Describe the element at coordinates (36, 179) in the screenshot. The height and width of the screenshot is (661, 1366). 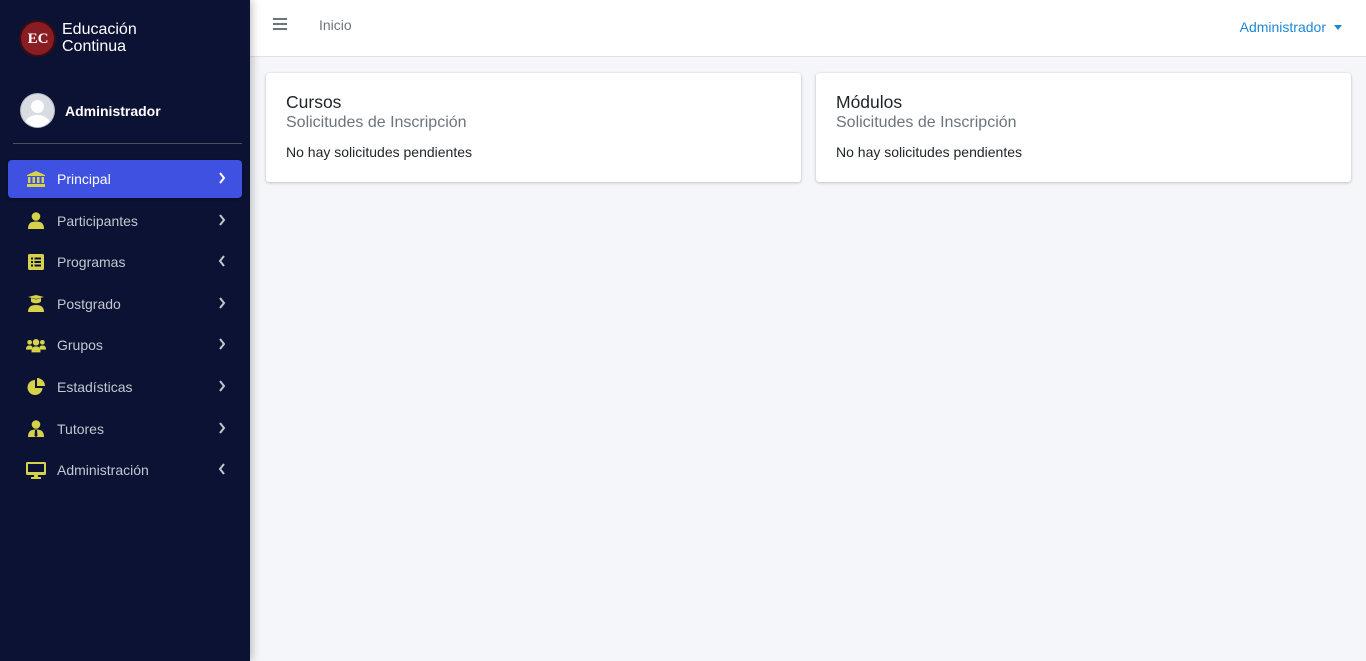
I see `bank-icon` at that location.